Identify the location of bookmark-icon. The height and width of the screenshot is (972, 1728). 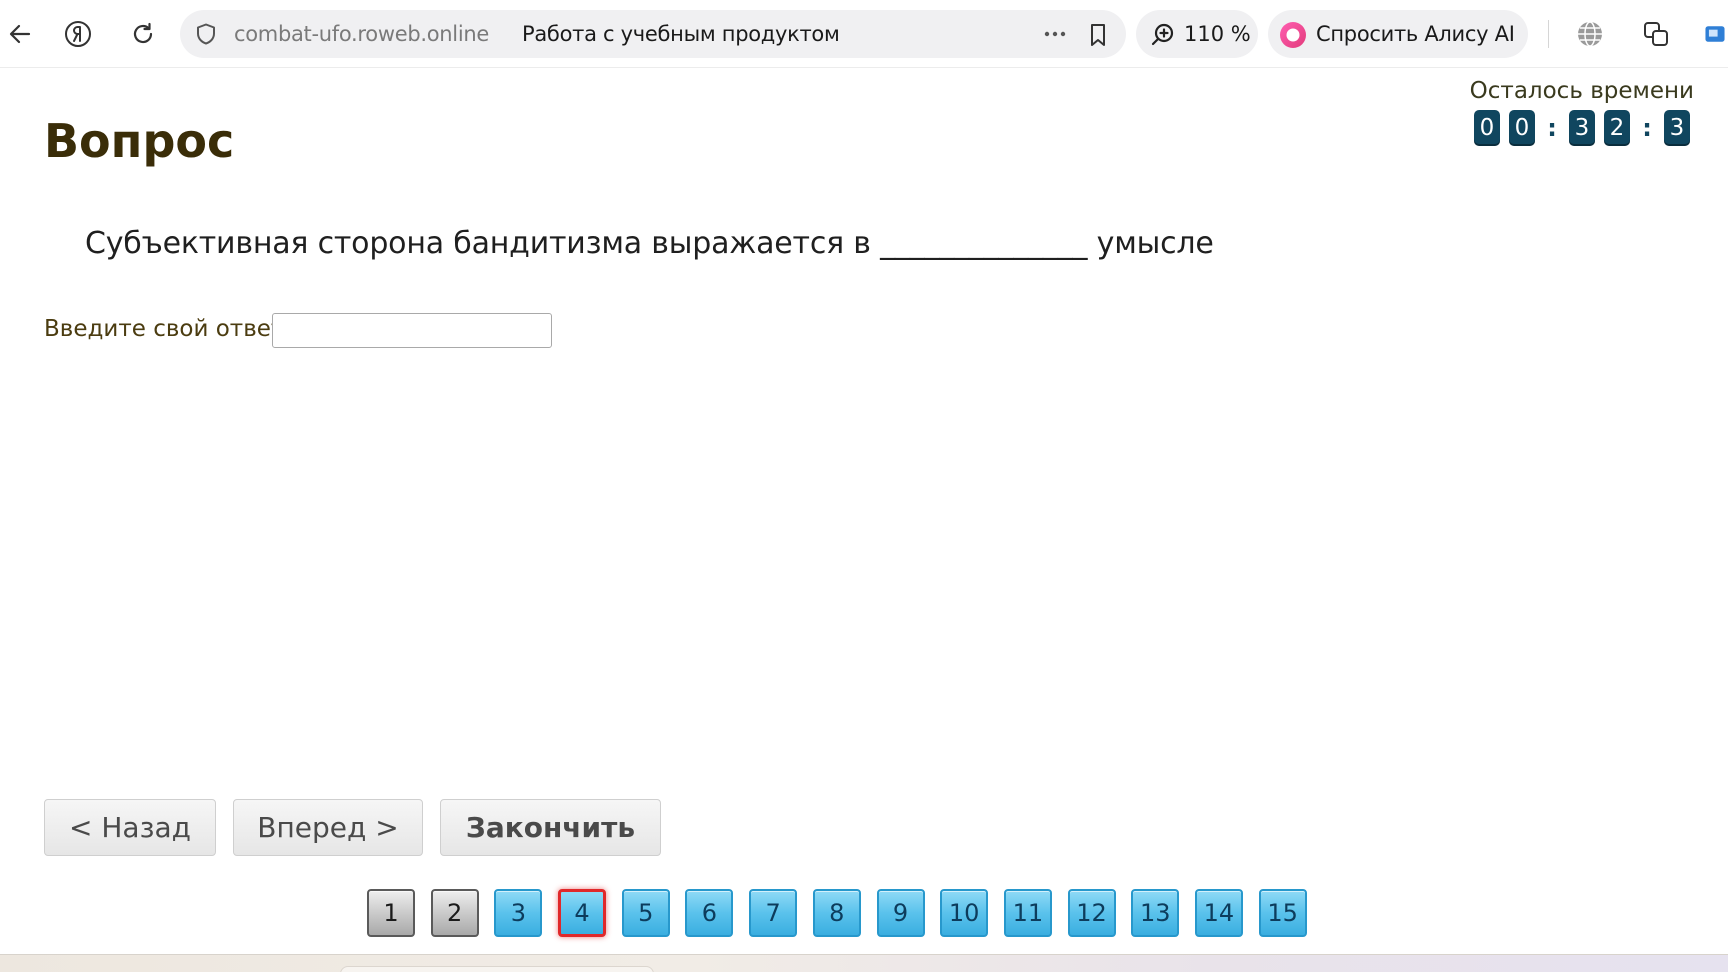
(1098, 37).